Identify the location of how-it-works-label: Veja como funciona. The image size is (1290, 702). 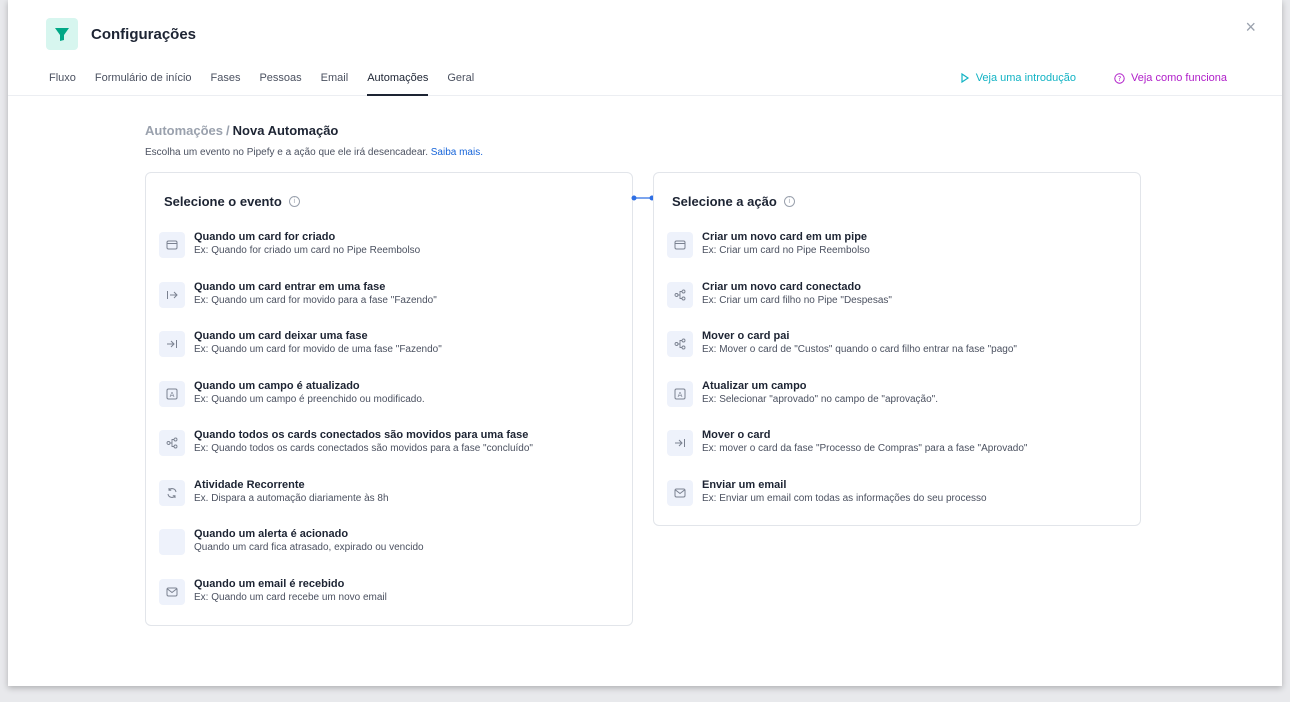
(1178, 78).